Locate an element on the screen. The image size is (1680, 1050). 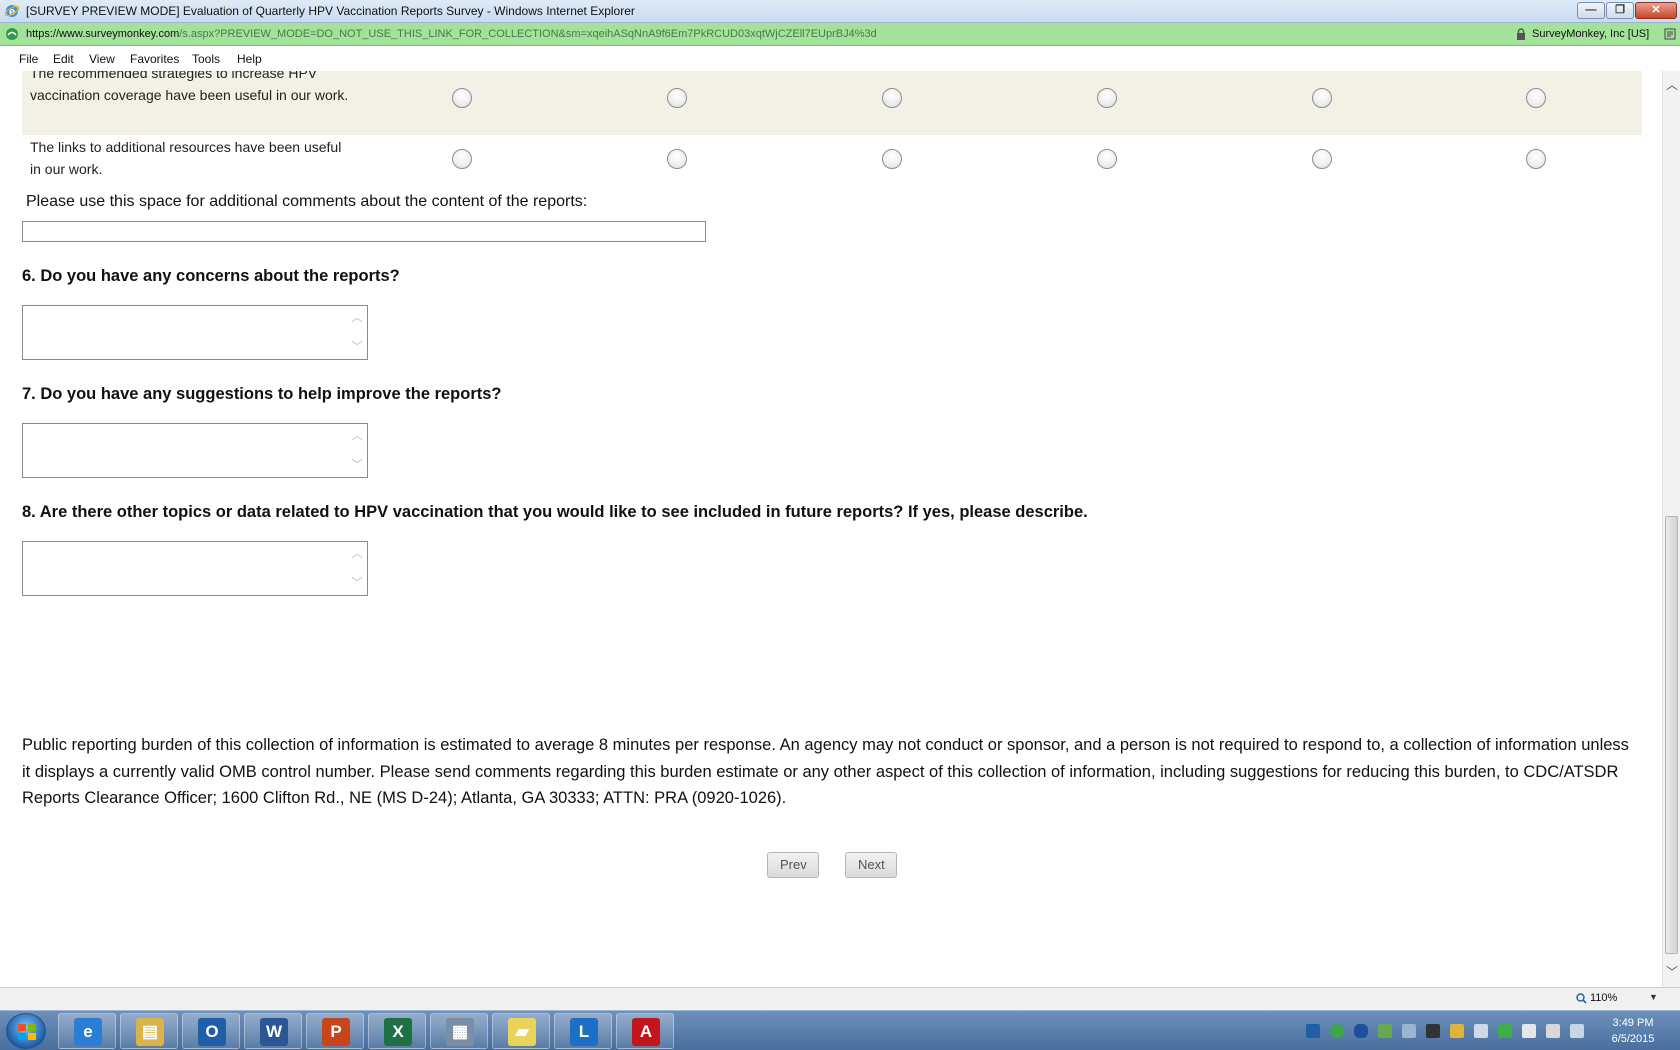
scroll-up-arrow-icon: ︿ is located at coordinates (1671, 85).